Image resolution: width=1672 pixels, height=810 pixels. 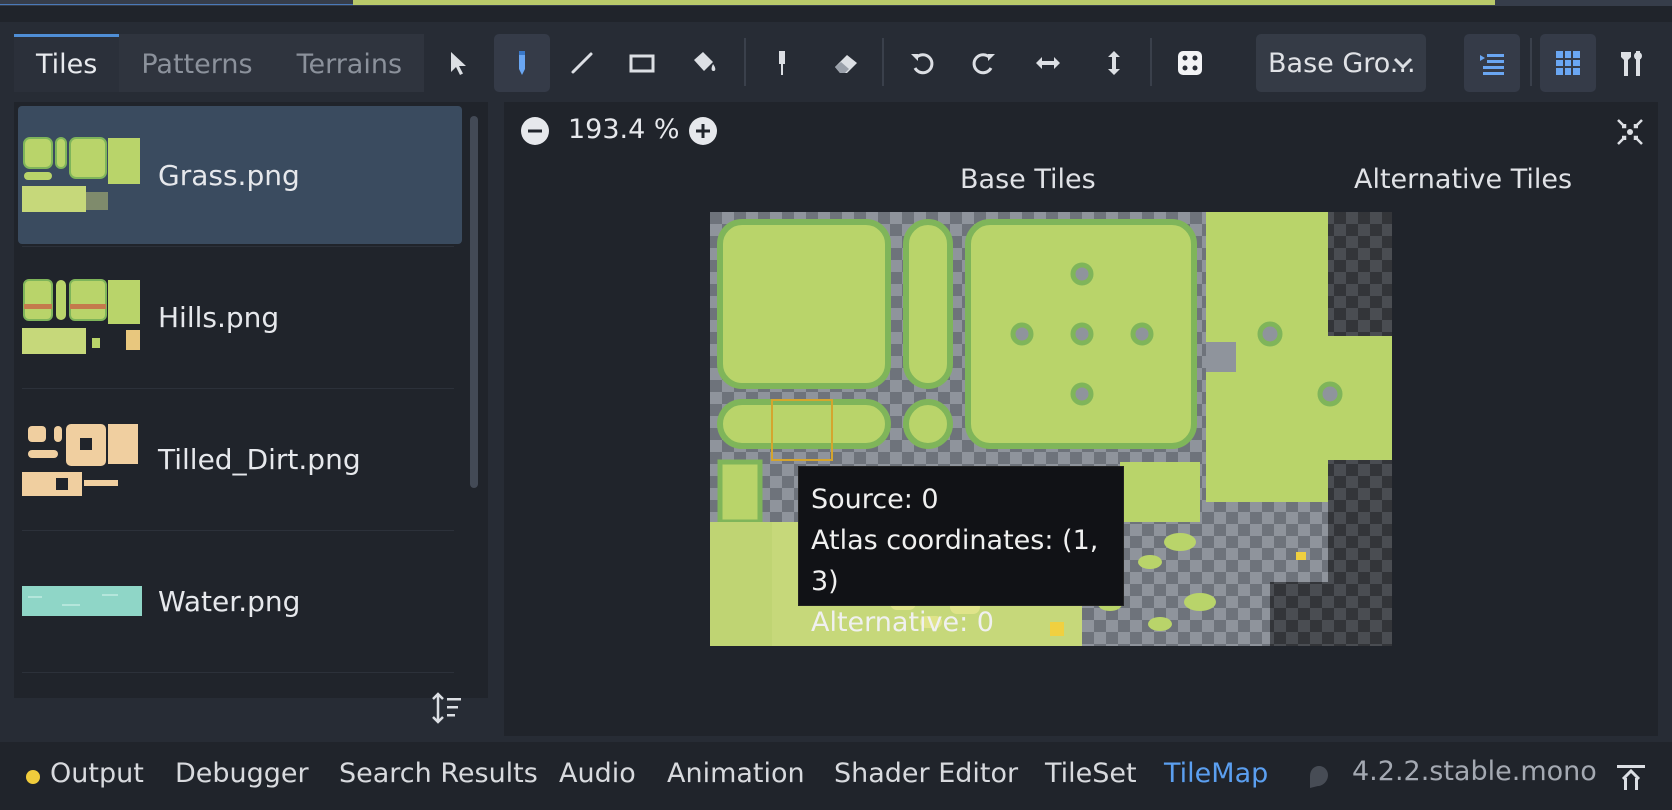 What do you see at coordinates (219, 317) in the screenshot?
I see `source-label: Hills.png` at bounding box center [219, 317].